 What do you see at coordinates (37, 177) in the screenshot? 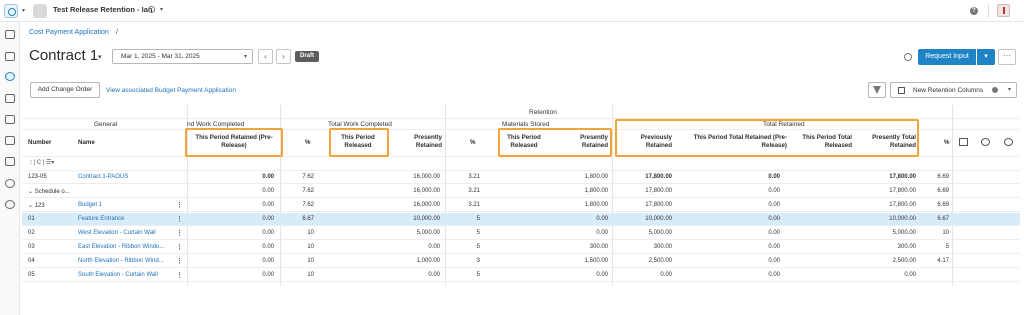
I see `cell-number: 123-05` at bounding box center [37, 177].